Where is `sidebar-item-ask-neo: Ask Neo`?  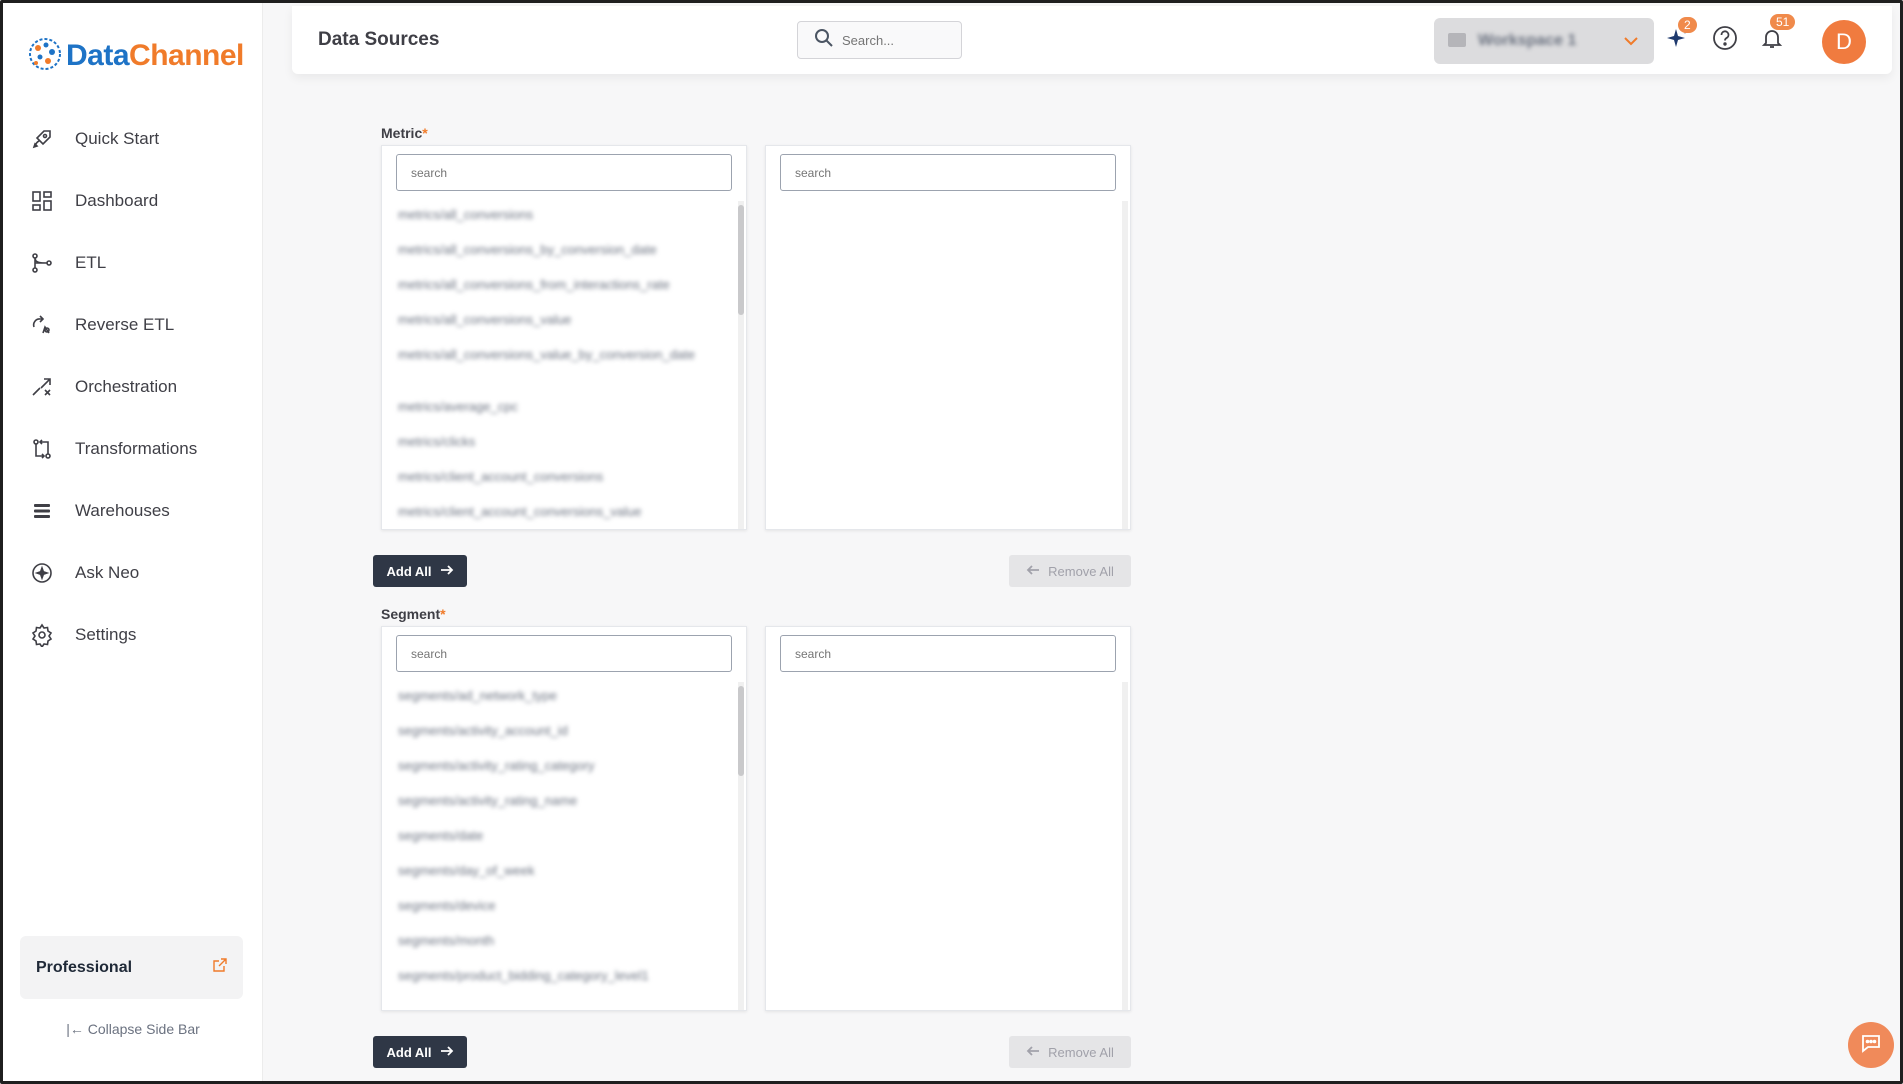
sidebar-item-ask-neo: Ask Neo is located at coordinates (132, 573).